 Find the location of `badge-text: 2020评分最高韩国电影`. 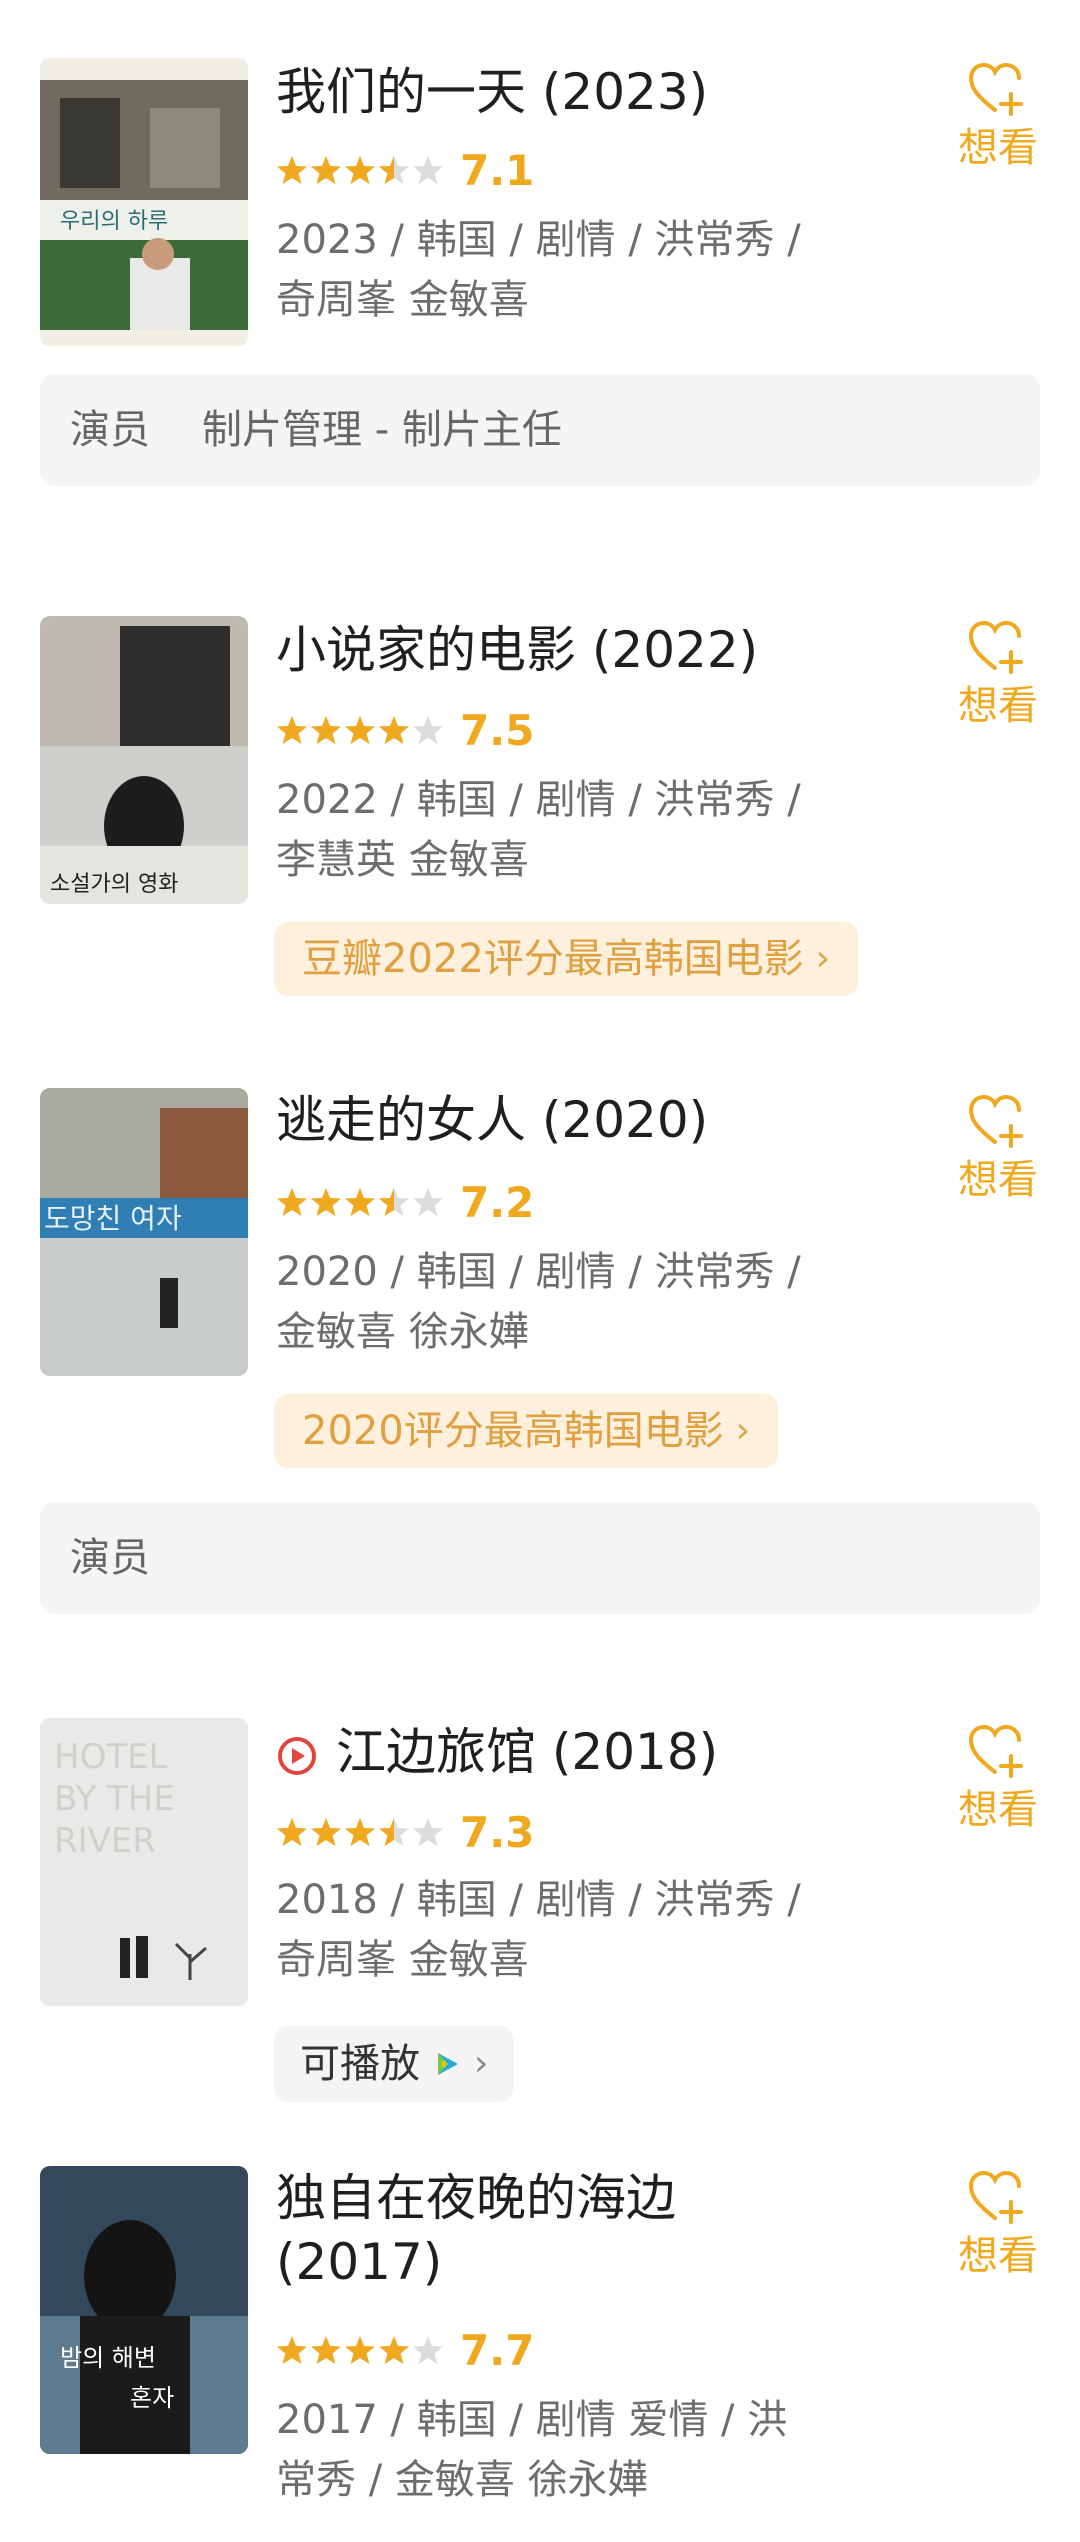

badge-text: 2020评分最高韩国电影 is located at coordinates (513, 1431).